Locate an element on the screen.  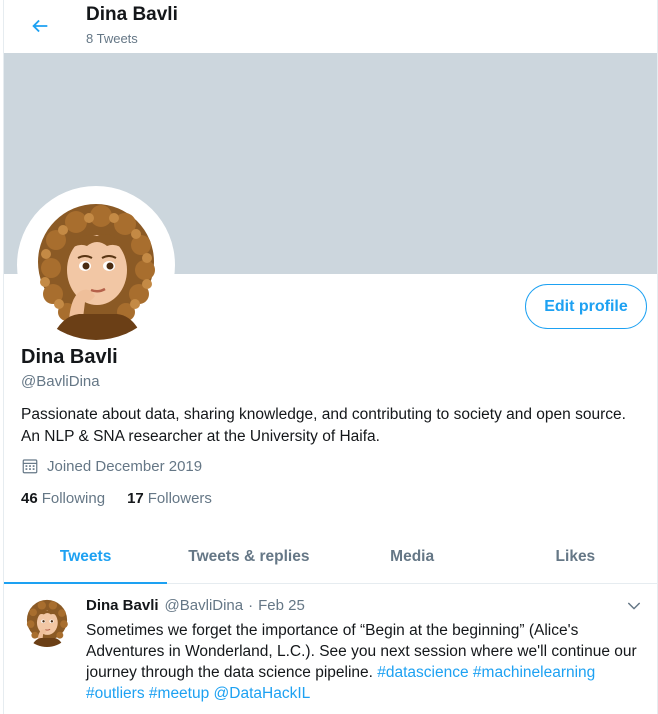
arrow-left-icon is located at coordinates (40, 26).